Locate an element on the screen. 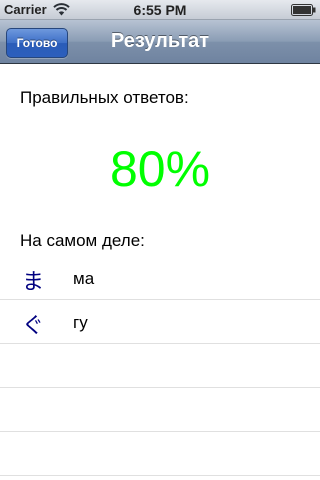 The image size is (320, 480). navigation-bar: Готово Результат is located at coordinates (160, 42).